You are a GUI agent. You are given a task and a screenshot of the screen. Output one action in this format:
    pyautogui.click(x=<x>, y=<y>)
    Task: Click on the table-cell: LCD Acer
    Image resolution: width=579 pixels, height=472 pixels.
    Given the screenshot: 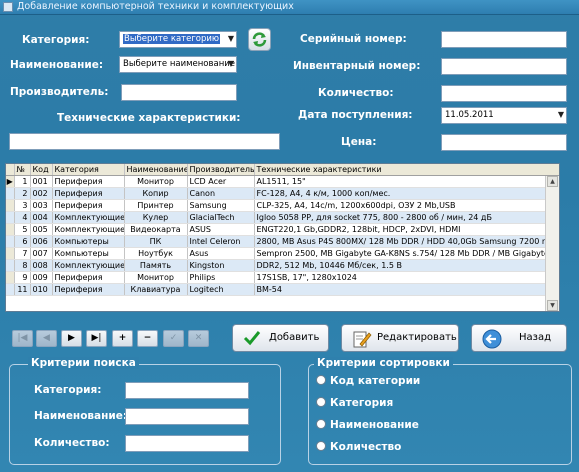 What is the action you would take?
    pyautogui.click(x=221, y=181)
    